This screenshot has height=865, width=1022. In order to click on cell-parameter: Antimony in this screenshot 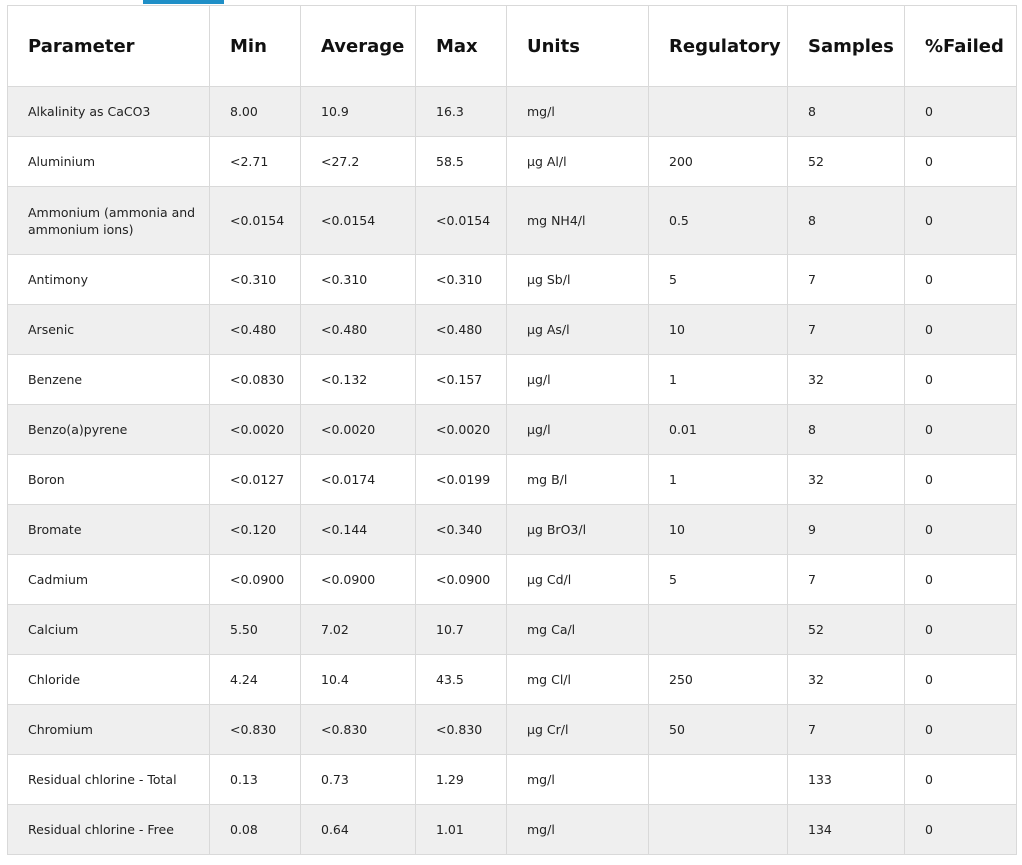, I will do `click(108, 279)`.